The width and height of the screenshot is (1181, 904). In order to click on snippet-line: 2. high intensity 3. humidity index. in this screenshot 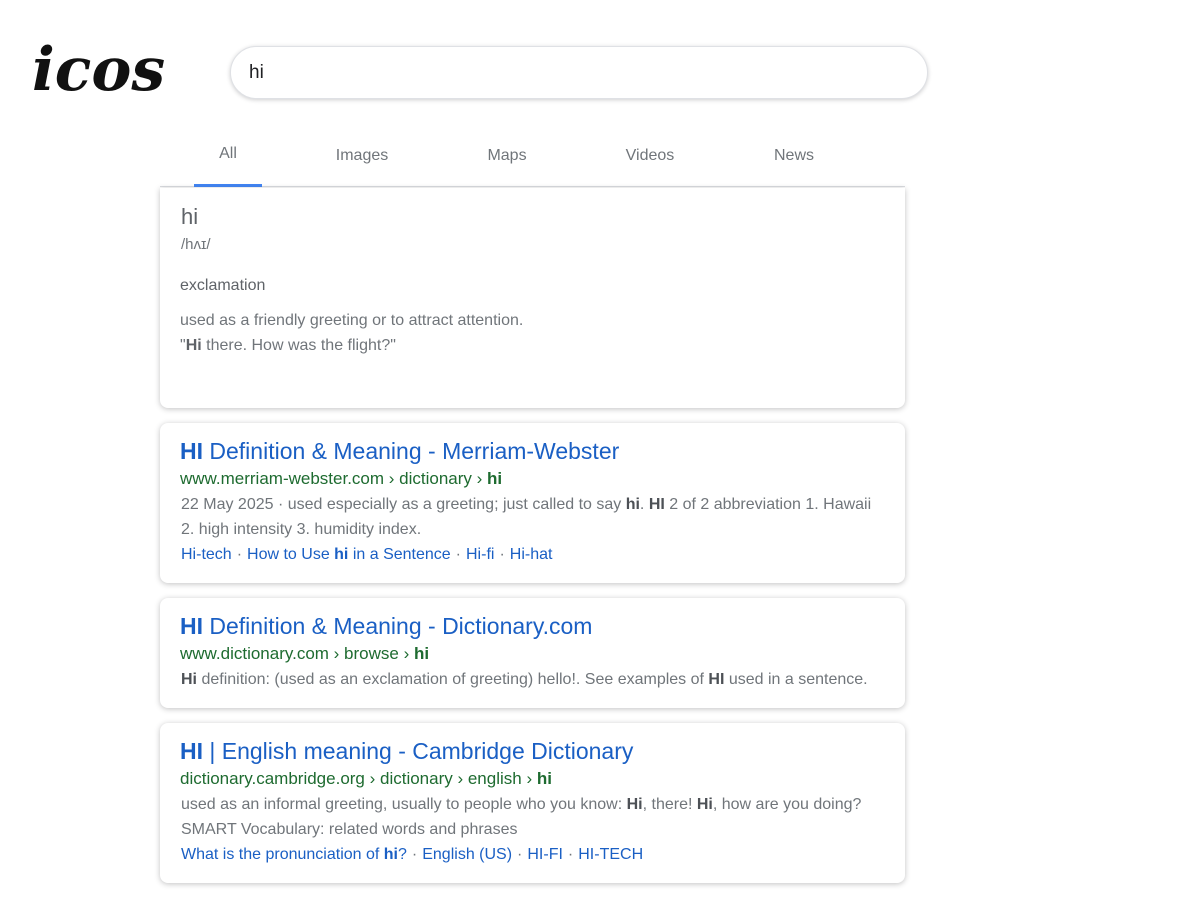, I will do `click(301, 529)`.